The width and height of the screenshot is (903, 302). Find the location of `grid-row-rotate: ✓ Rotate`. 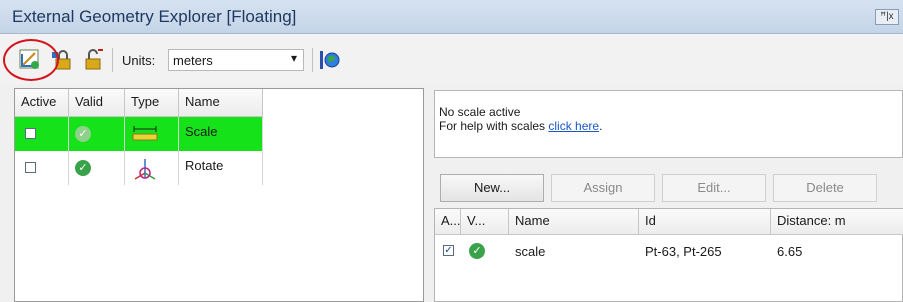

grid-row-rotate: ✓ Rotate is located at coordinates (139, 168).